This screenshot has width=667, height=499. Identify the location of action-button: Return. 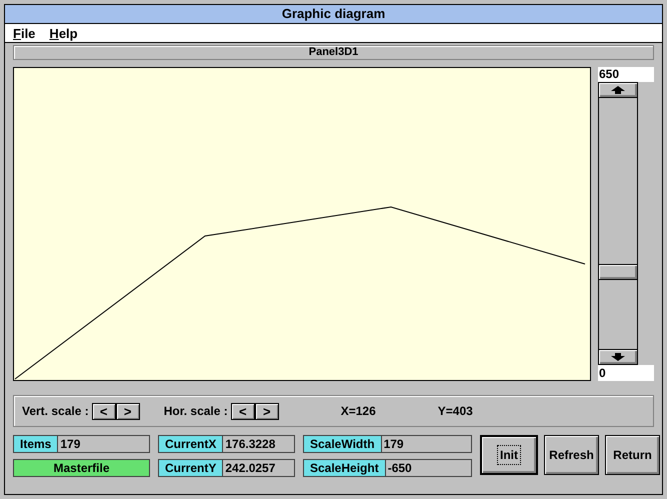
(632, 455).